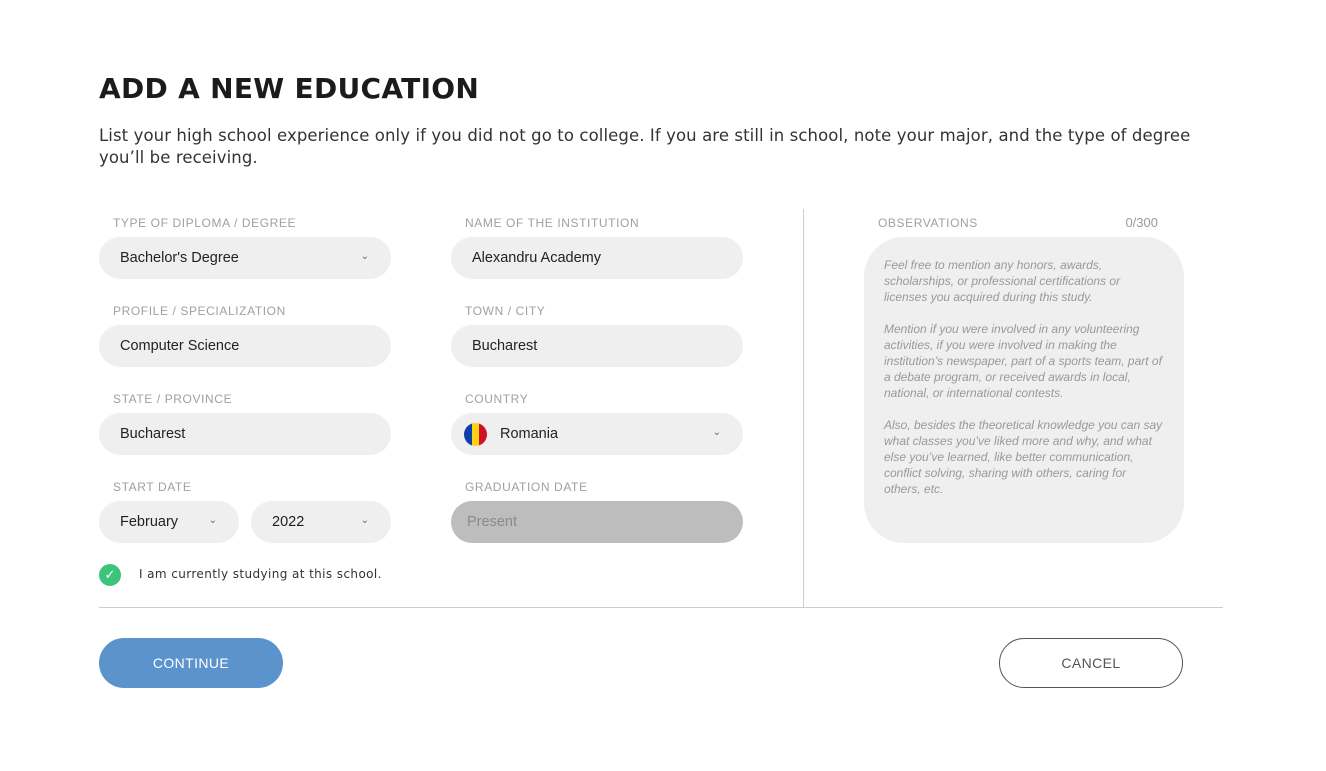 The height and width of the screenshot is (771, 1326). I want to click on start-month-value: February, so click(149, 522).